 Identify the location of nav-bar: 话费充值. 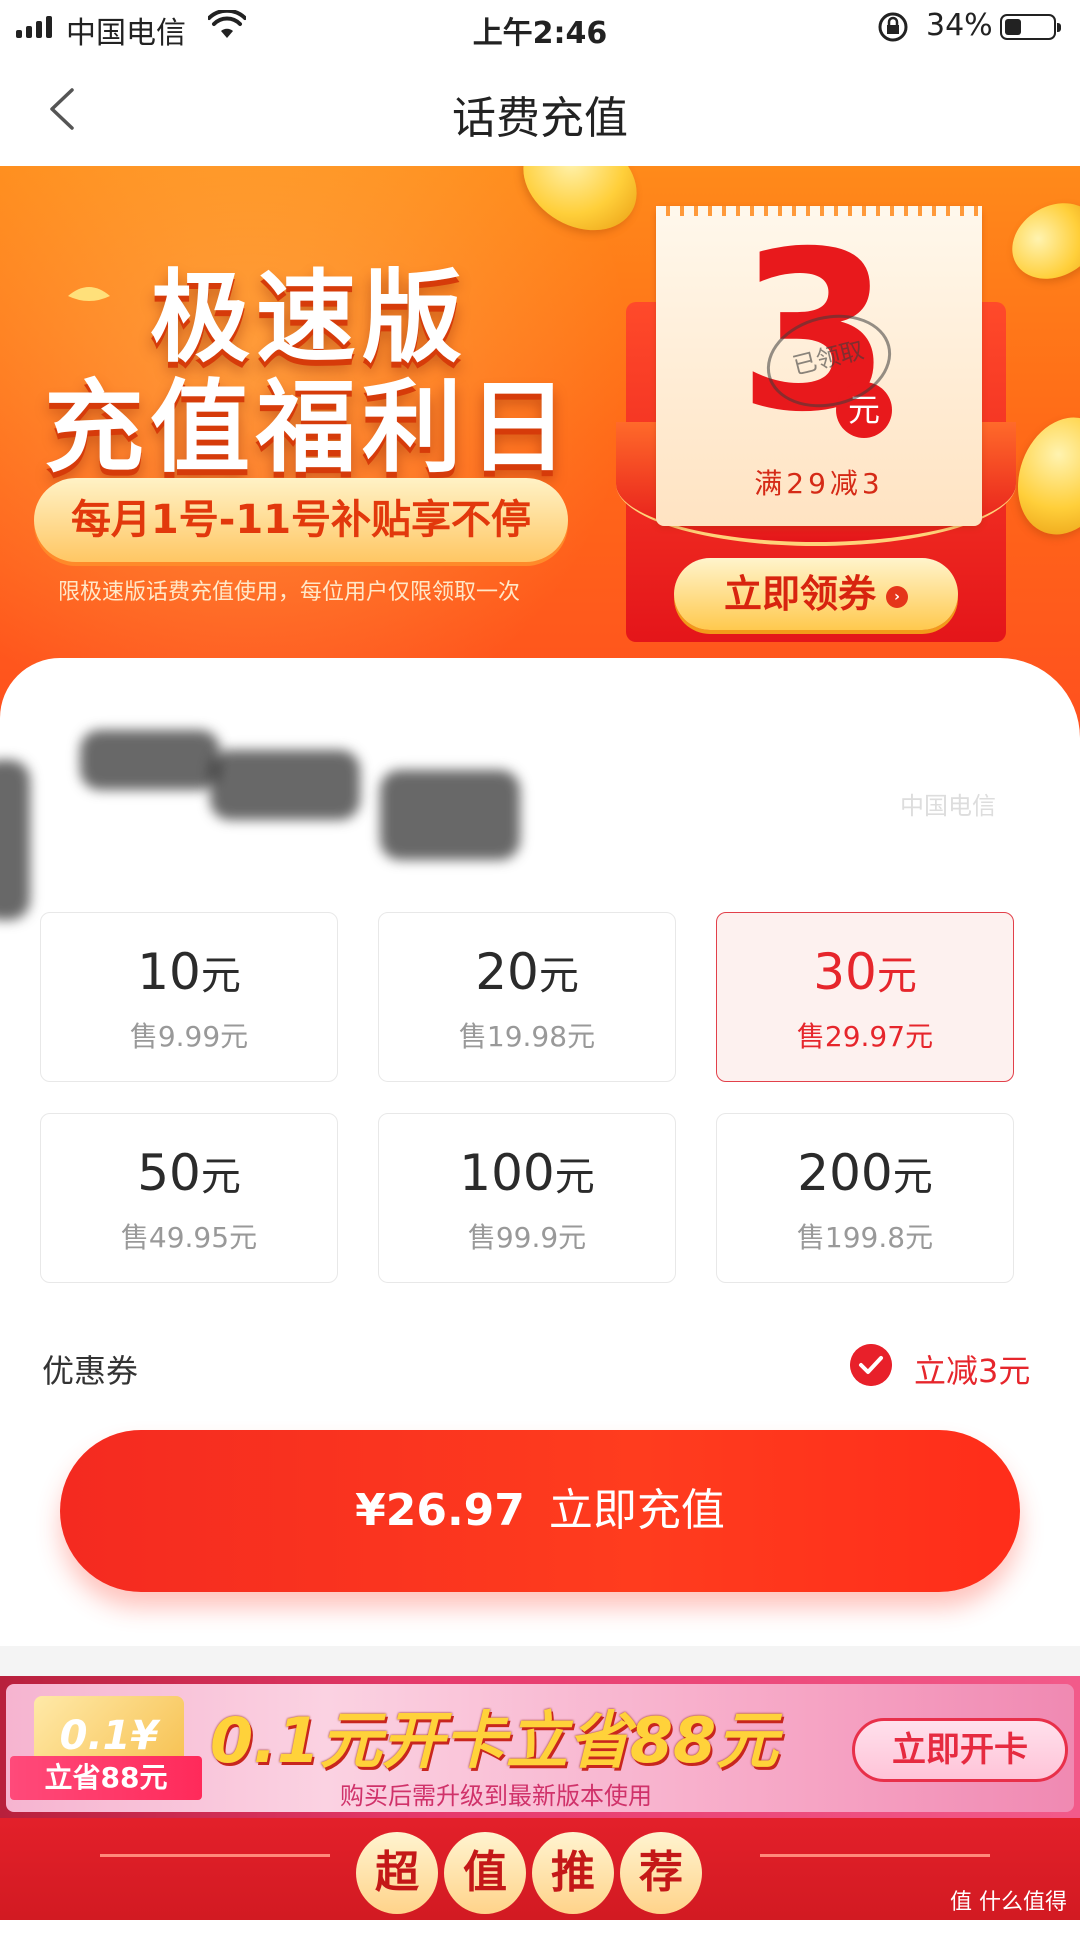
(540, 110).